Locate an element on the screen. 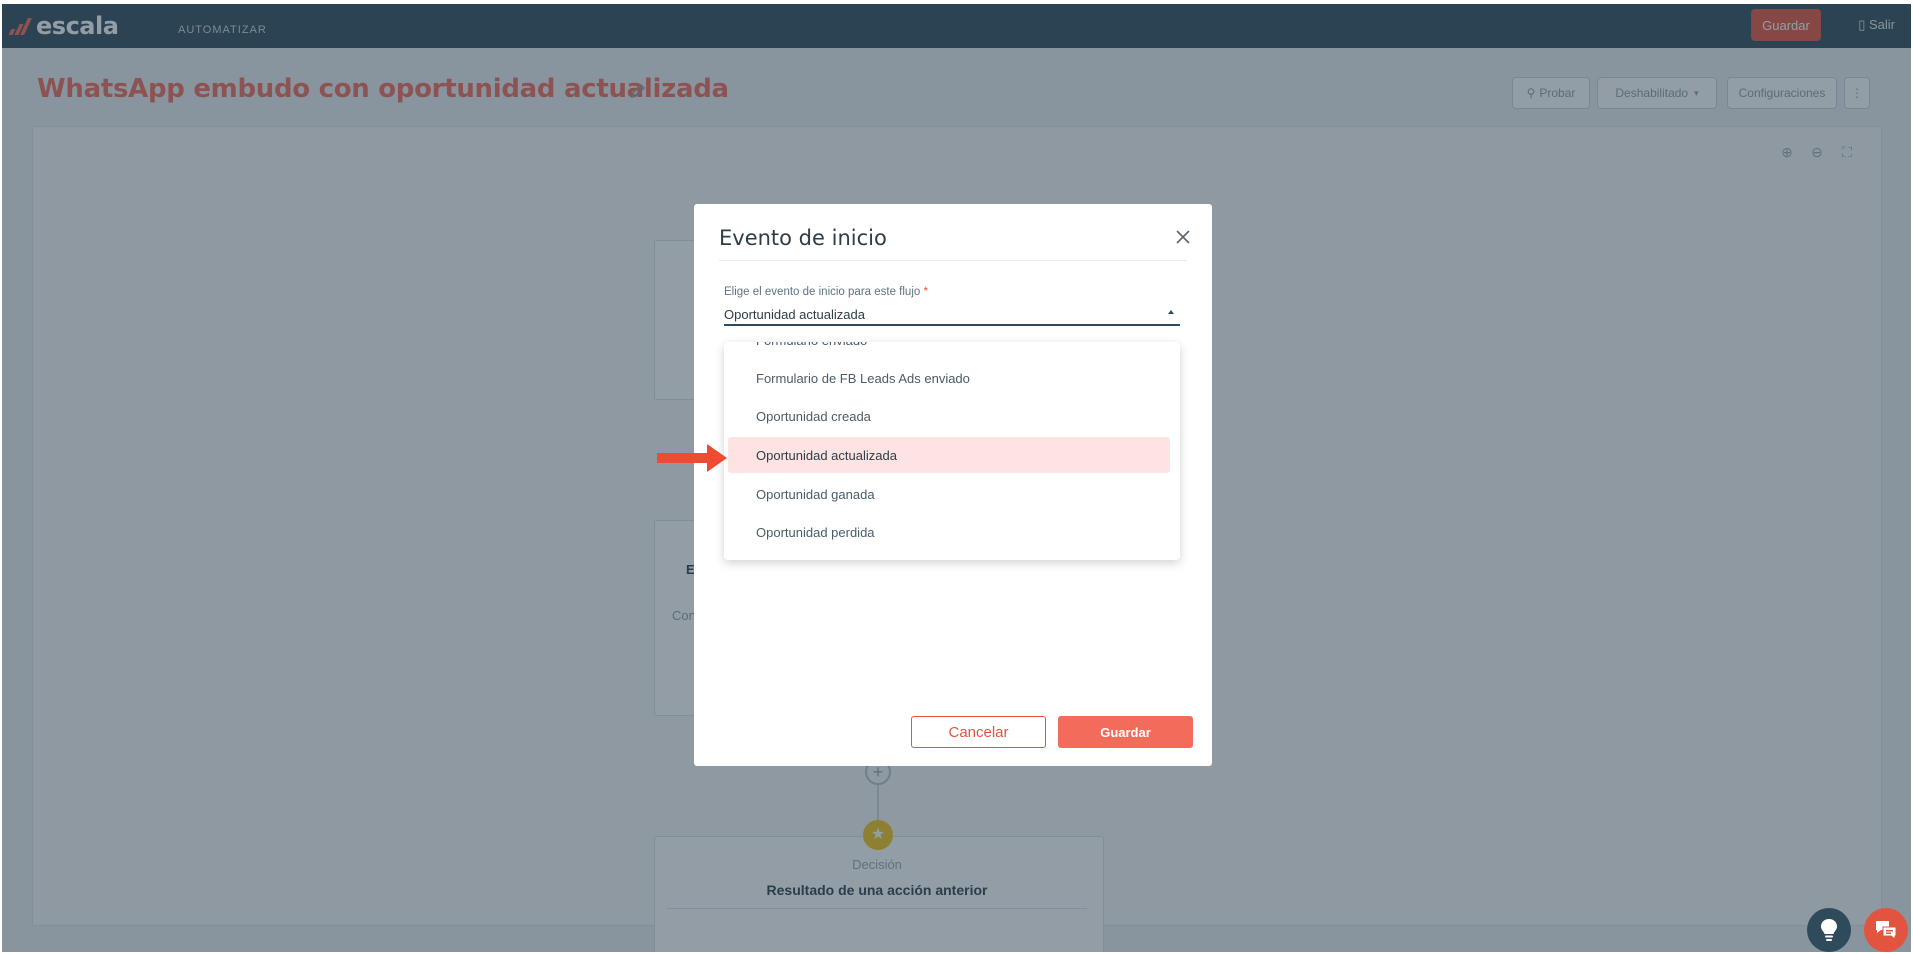 The image size is (1913, 954). option-oportunidad-actualizada: Oportunidad actualizada is located at coordinates (949, 455).